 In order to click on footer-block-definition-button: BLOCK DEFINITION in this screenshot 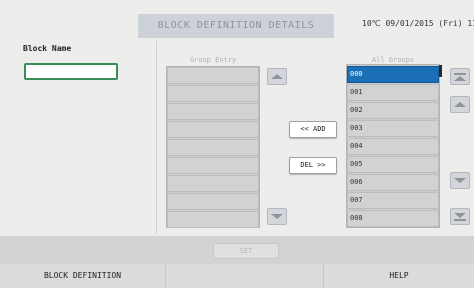, I will do `click(83, 276)`.